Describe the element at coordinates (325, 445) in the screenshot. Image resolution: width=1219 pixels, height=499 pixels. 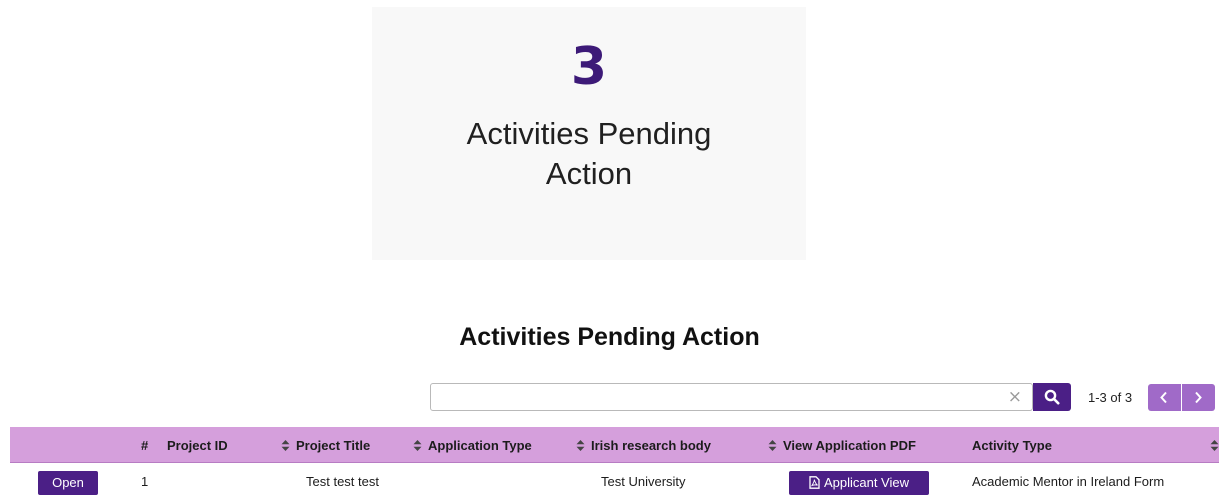
I see `column-header-project-title: Project Title` at that location.